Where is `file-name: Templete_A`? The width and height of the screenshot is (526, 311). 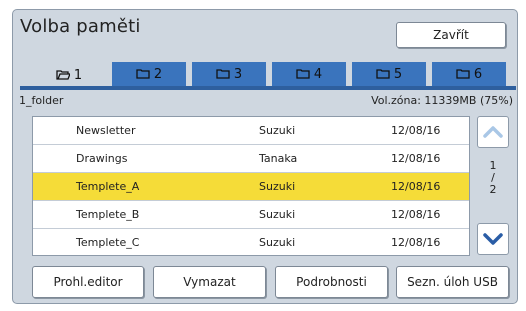
file-name: Templete_A is located at coordinates (108, 186).